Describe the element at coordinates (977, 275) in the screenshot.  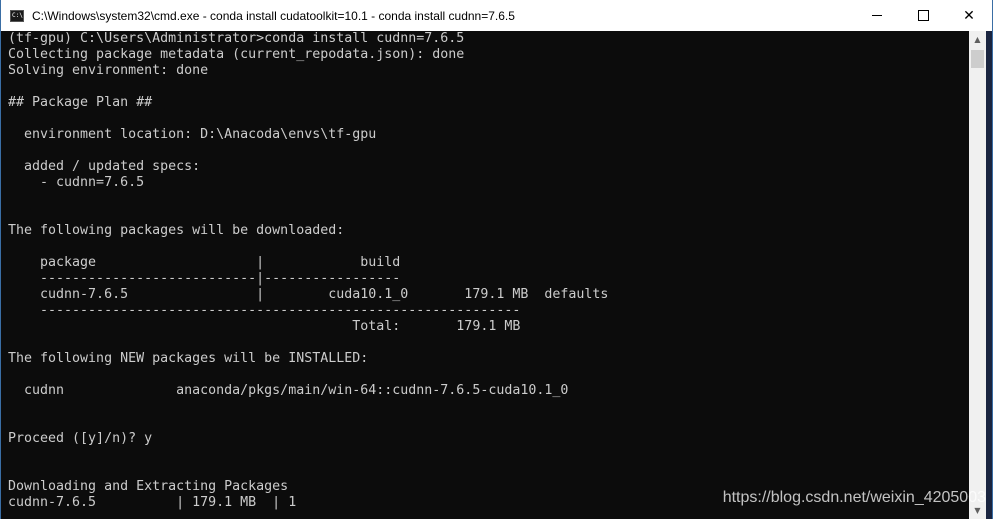
I see `vertical-scrollbar: ▲ ▼` at that location.